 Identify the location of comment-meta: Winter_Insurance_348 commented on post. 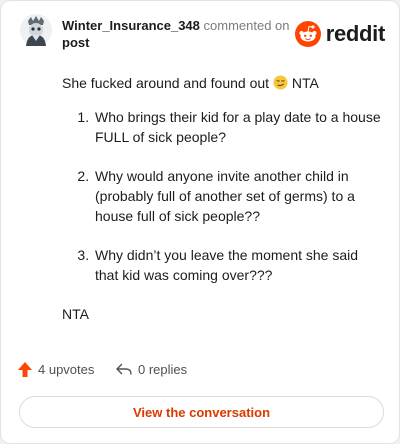
(176, 34).